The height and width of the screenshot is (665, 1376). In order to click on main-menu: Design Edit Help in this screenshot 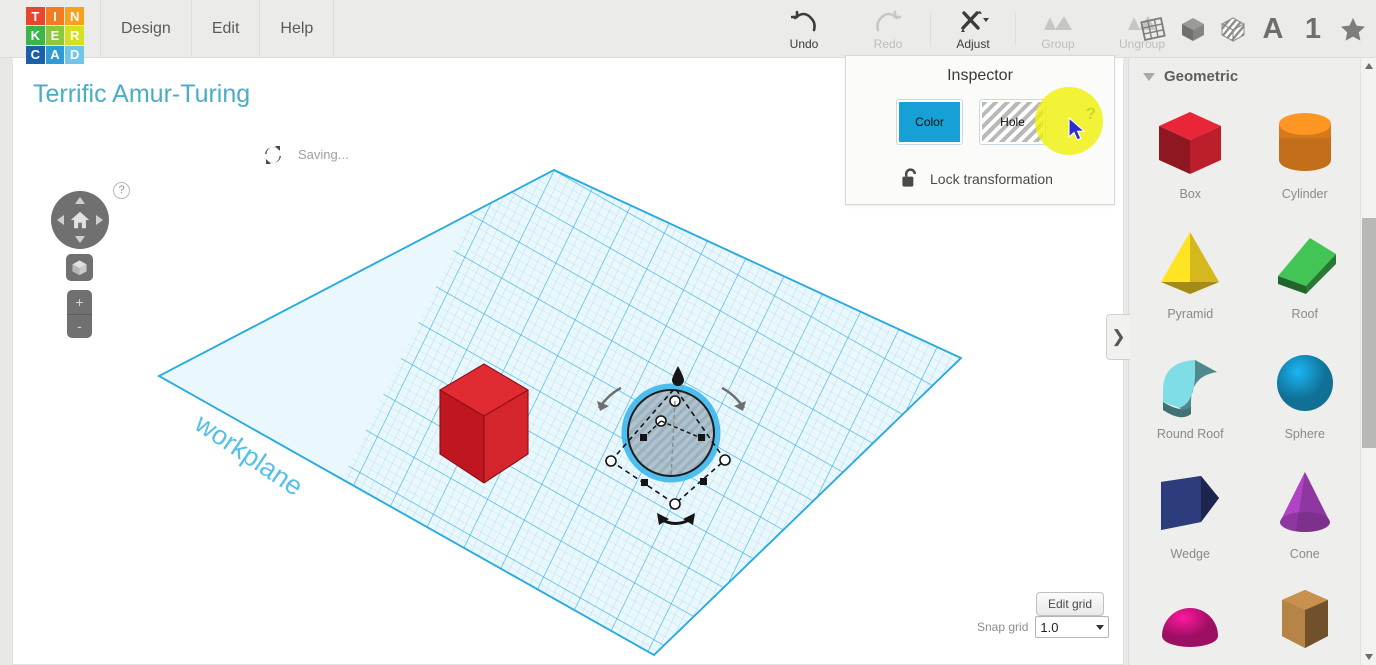, I will do `click(217, 29)`.